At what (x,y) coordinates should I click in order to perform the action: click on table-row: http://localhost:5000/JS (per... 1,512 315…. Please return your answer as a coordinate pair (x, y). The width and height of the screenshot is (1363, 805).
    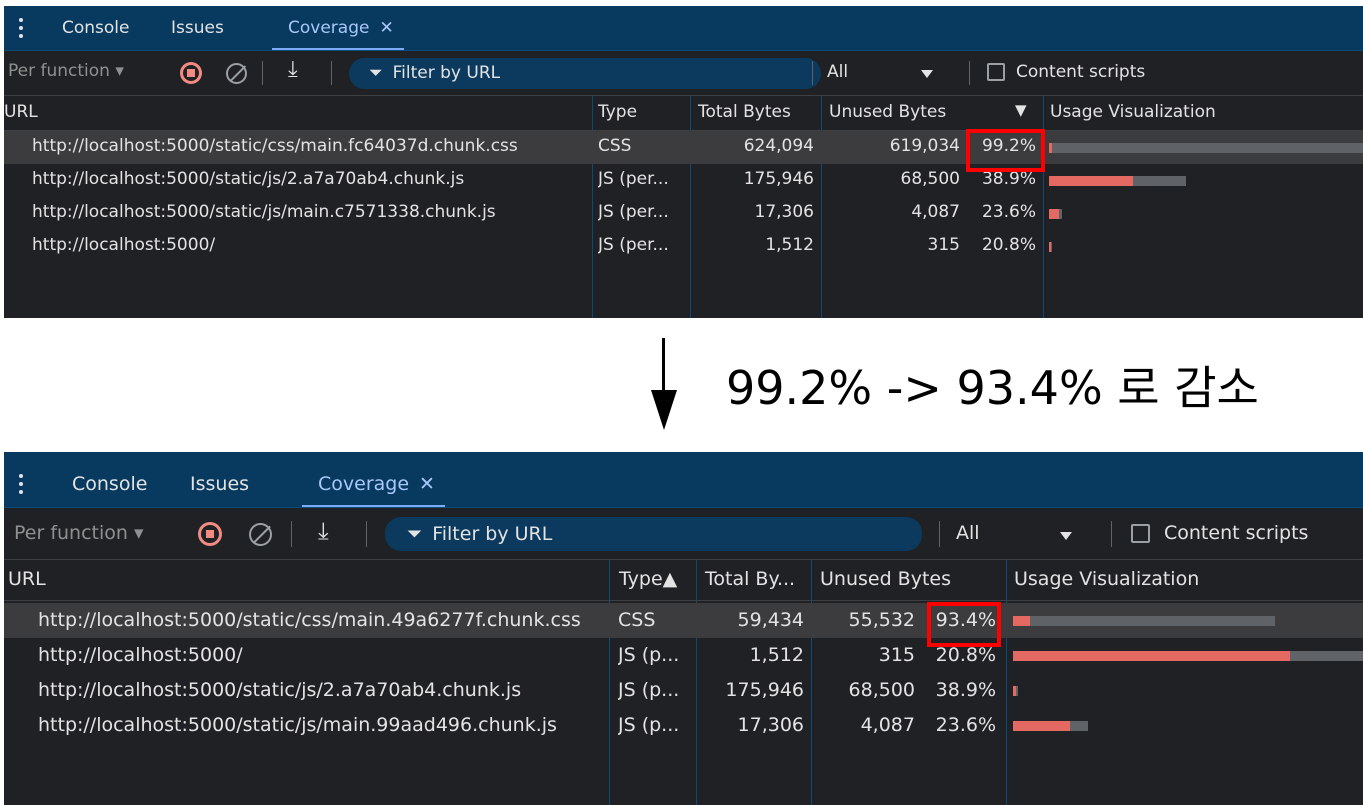
    Looking at the image, I should click on (683, 246).